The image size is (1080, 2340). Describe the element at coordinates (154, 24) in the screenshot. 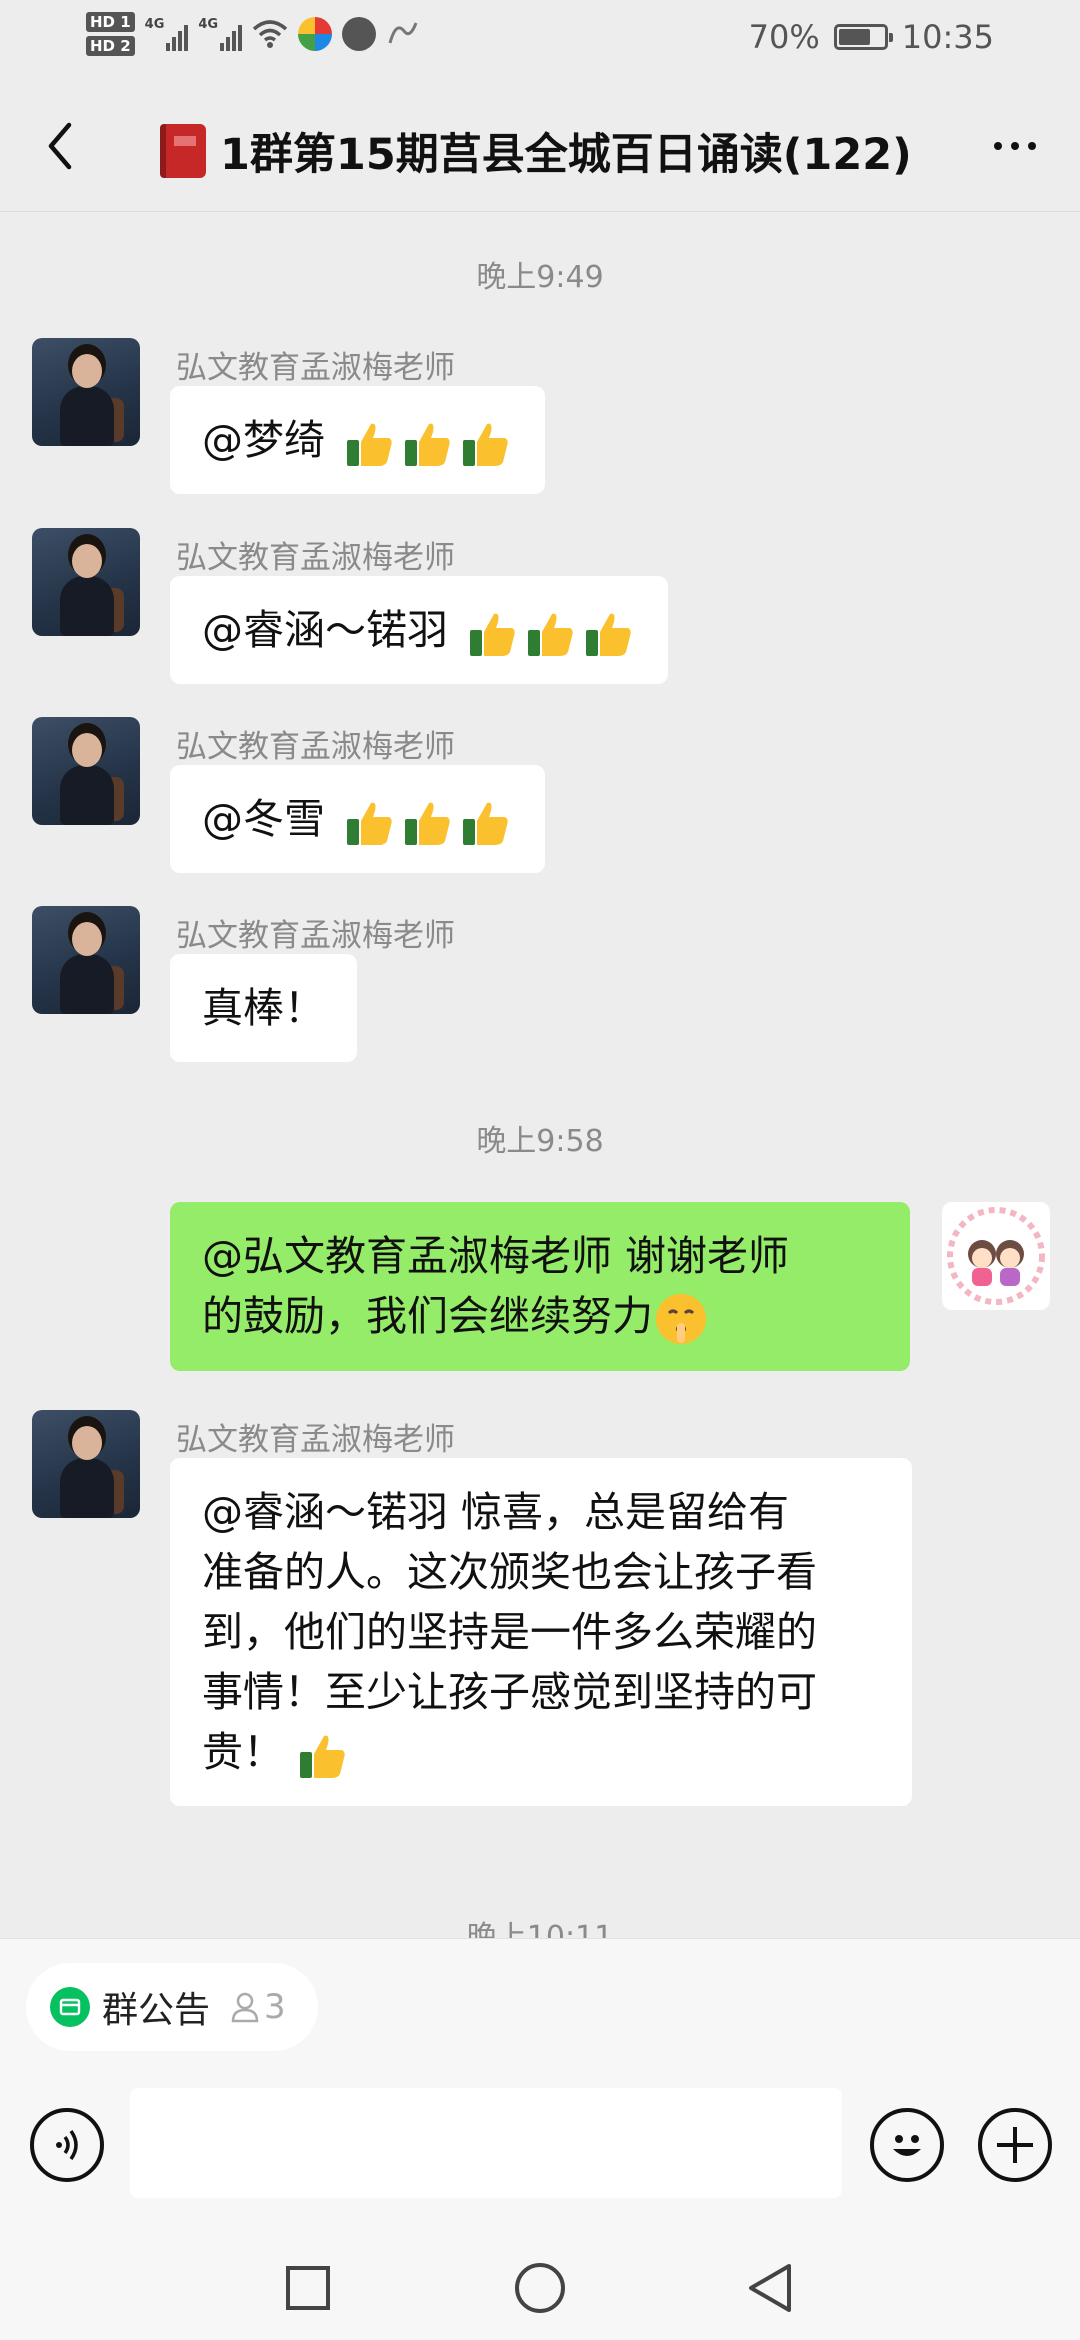

I see `network-type-1: 4G` at that location.